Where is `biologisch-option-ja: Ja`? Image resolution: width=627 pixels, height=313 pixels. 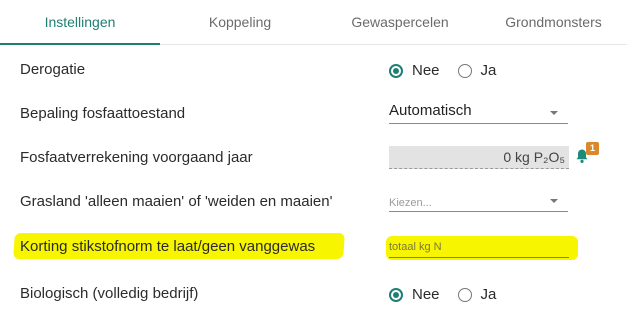 biologisch-option-ja: Ja is located at coordinates (477, 294).